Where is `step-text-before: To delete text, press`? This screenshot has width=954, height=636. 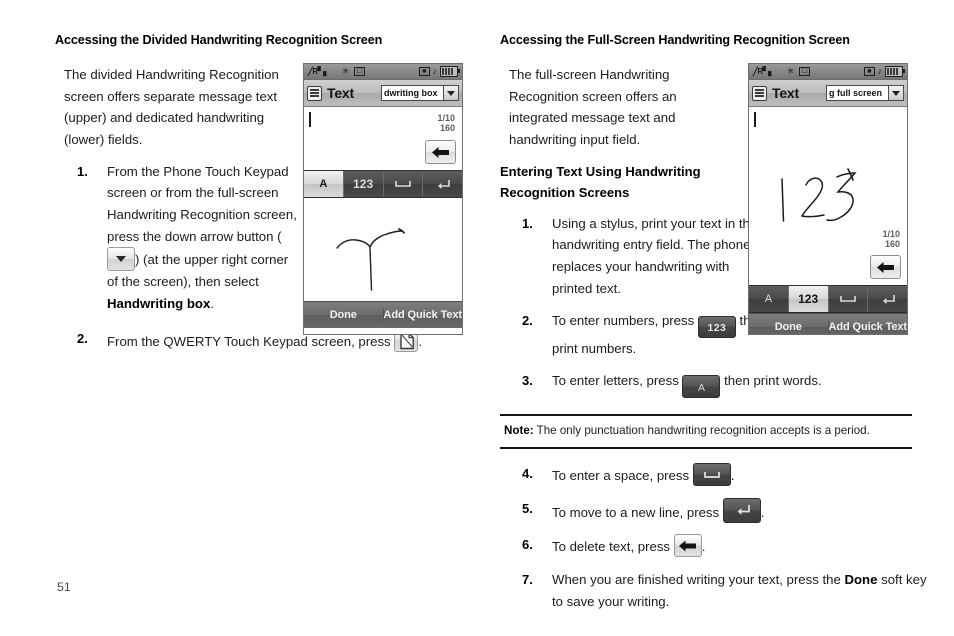
step-text-before: To delete text, press is located at coordinates (613, 547).